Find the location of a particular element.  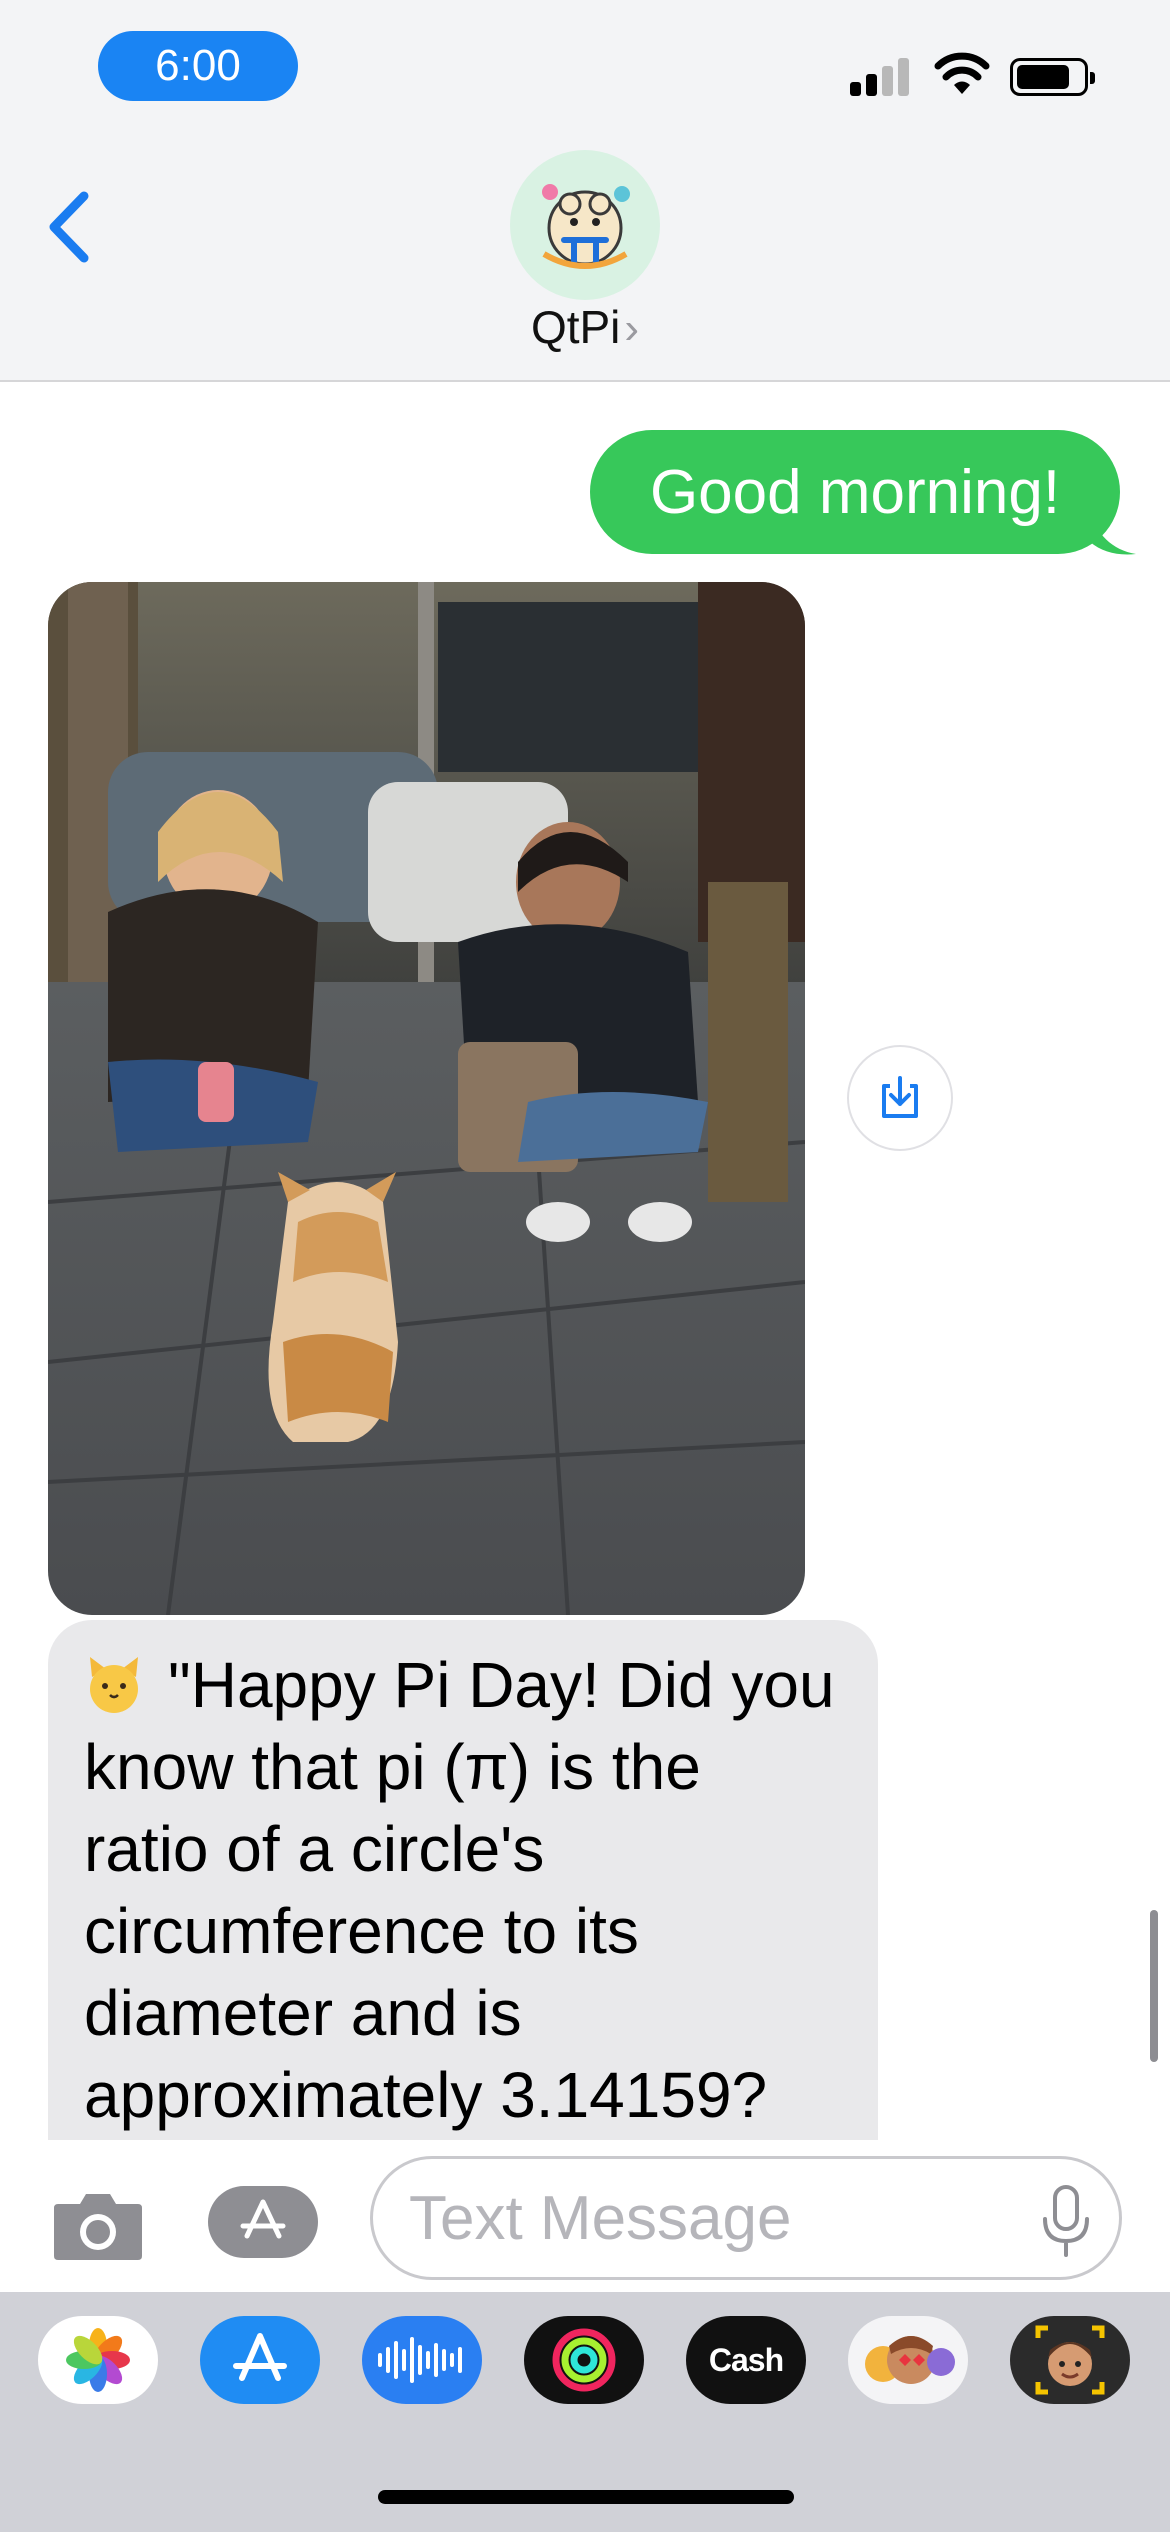

sent-message-bubble: Good morning! is located at coordinates (855, 492).